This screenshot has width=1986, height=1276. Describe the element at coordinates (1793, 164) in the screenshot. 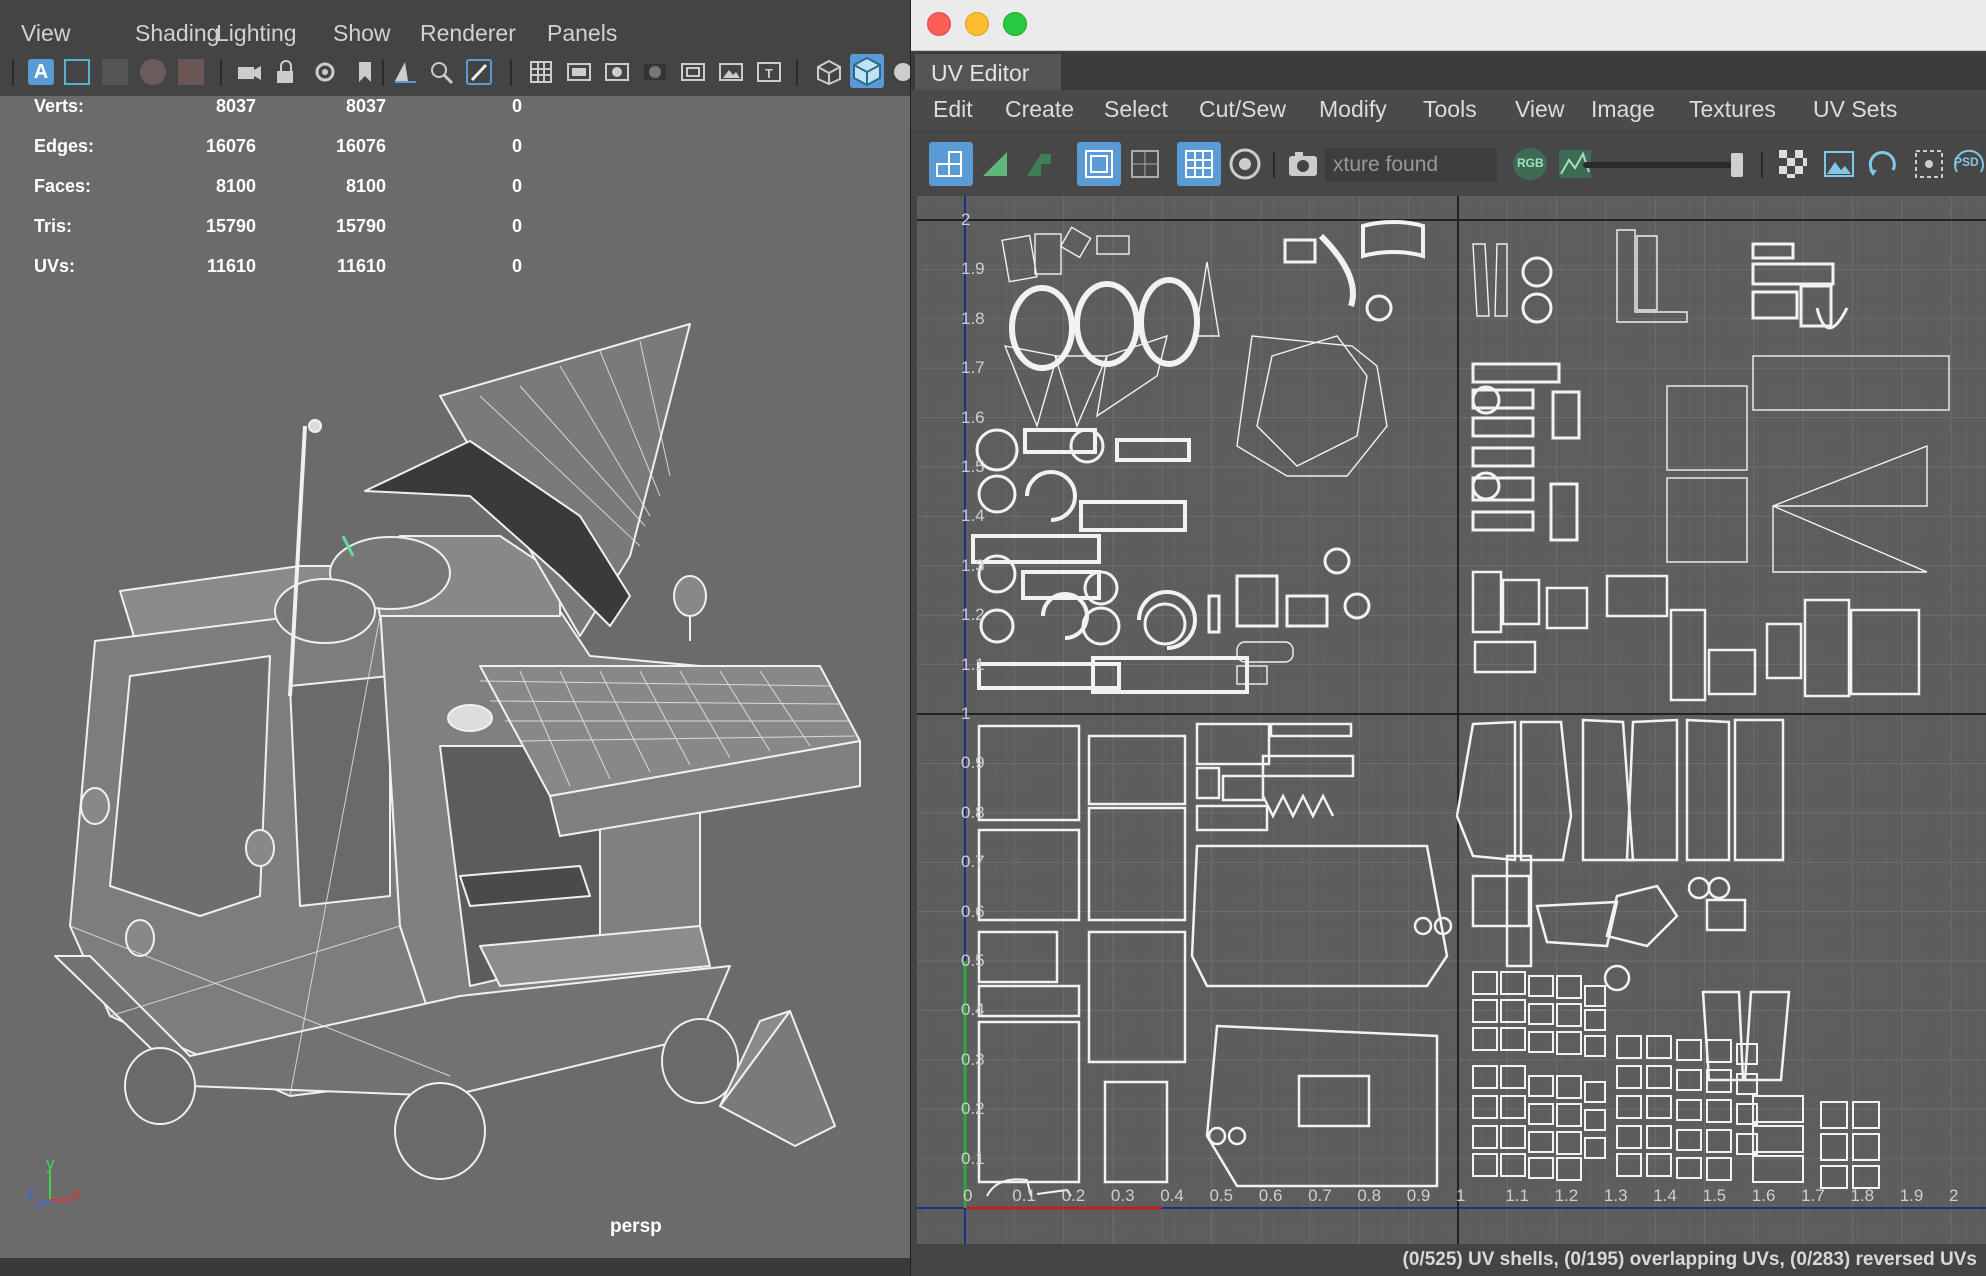

I see `checker-map-icon` at that location.